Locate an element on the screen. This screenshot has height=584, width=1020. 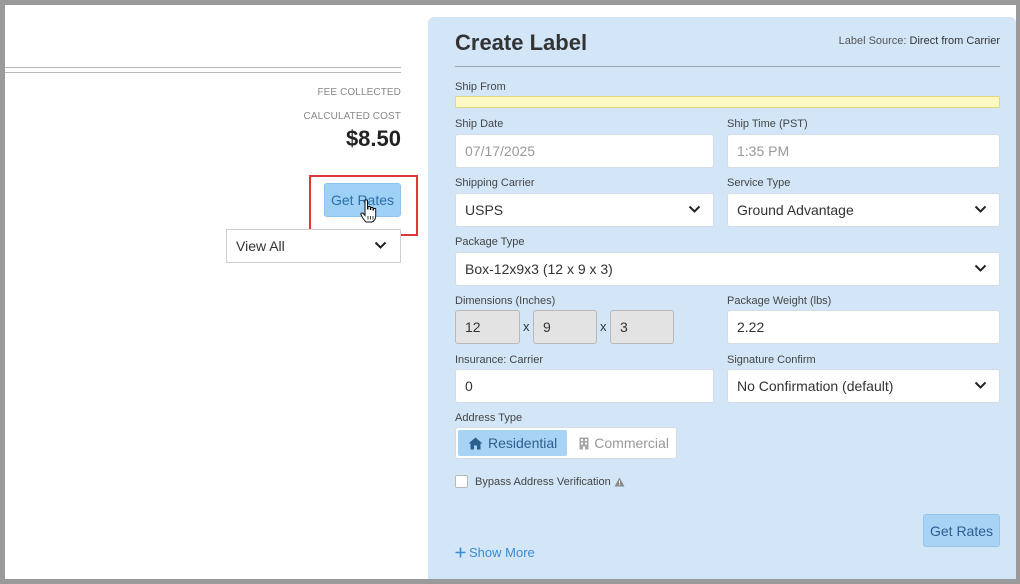
fee-collected-label: FEE COLLECTED is located at coordinates (359, 92).